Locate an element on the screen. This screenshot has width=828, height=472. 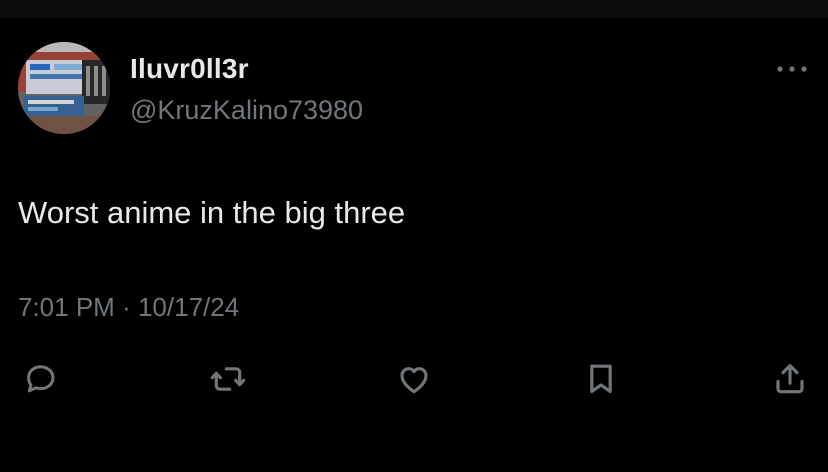
avatar-photo is located at coordinates (64, 88).